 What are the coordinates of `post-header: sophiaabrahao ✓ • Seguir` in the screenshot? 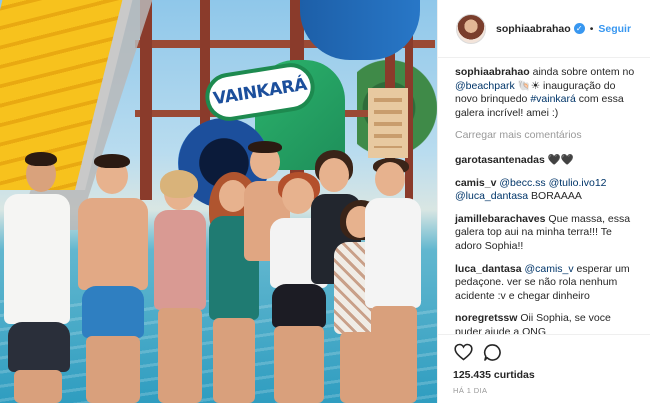 It's located at (544, 29).